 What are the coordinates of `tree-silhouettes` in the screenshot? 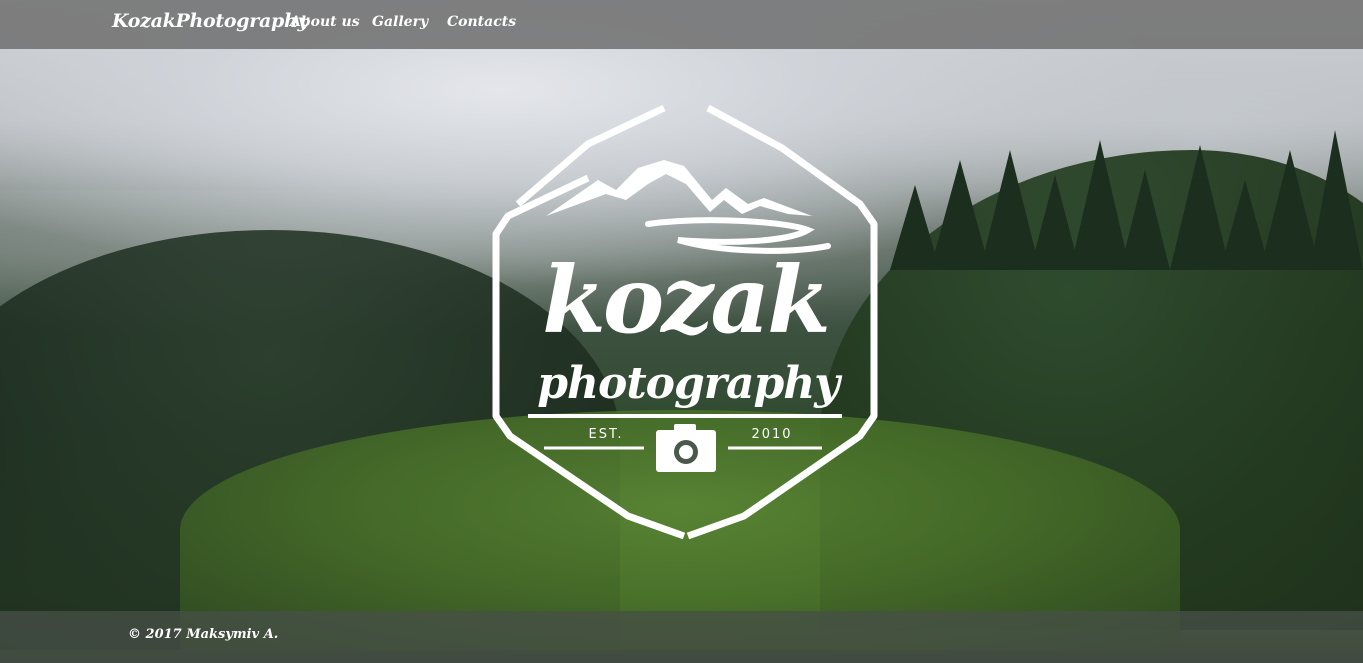 It's located at (1126, 200).